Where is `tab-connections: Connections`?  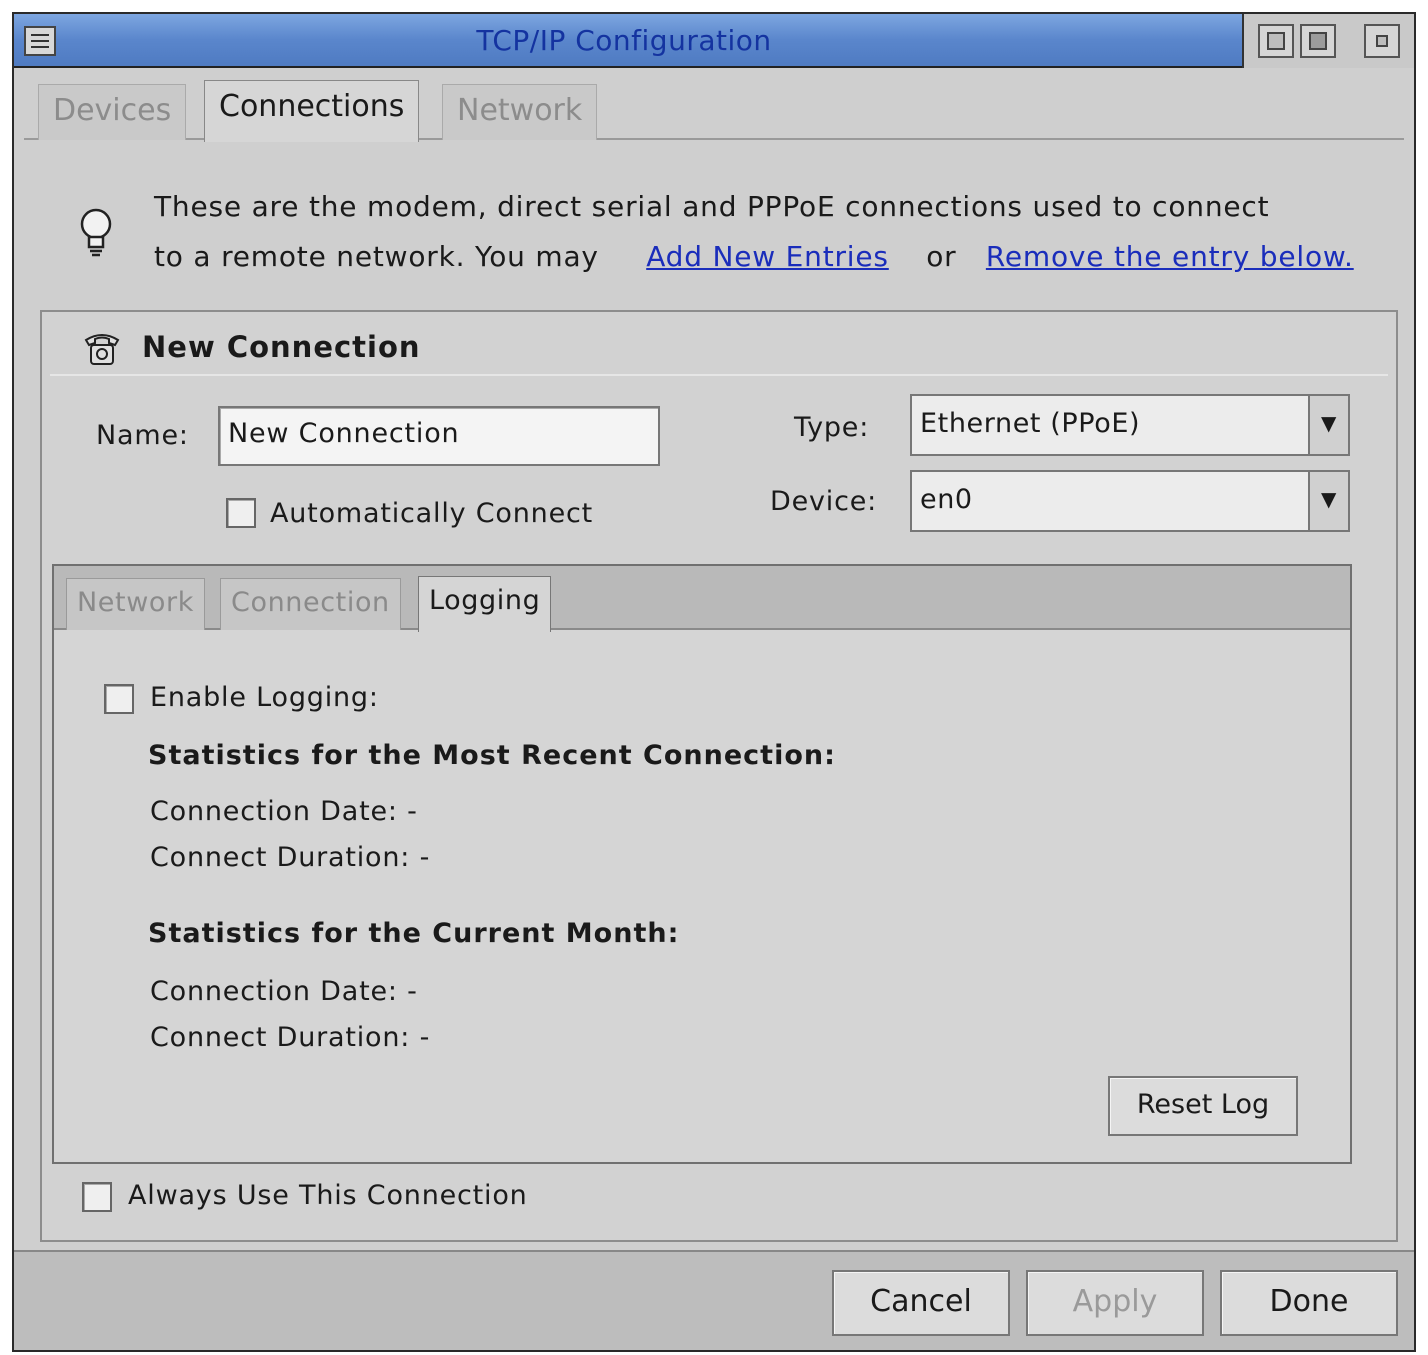
tab-connections: Connections is located at coordinates (312, 111).